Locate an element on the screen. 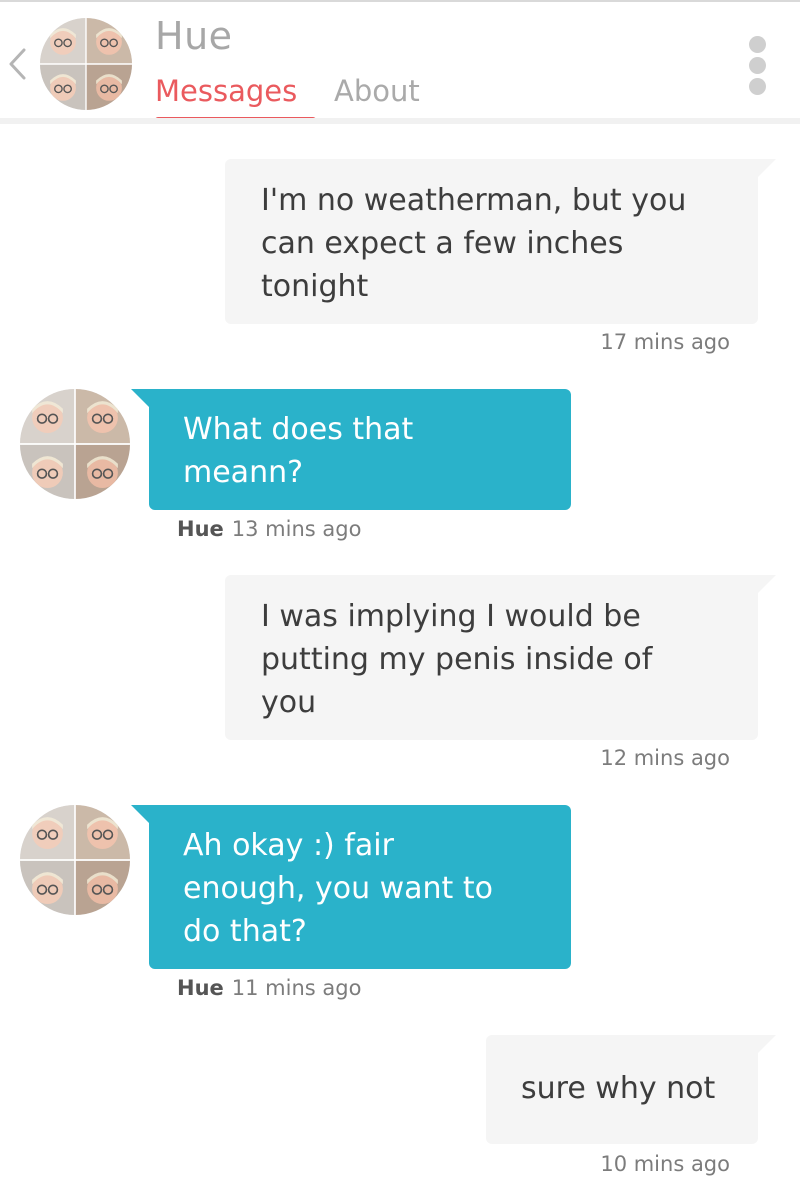 The width and height of the screenshot is (800, 1196). more-options-button is located at coordinates (758, 66).